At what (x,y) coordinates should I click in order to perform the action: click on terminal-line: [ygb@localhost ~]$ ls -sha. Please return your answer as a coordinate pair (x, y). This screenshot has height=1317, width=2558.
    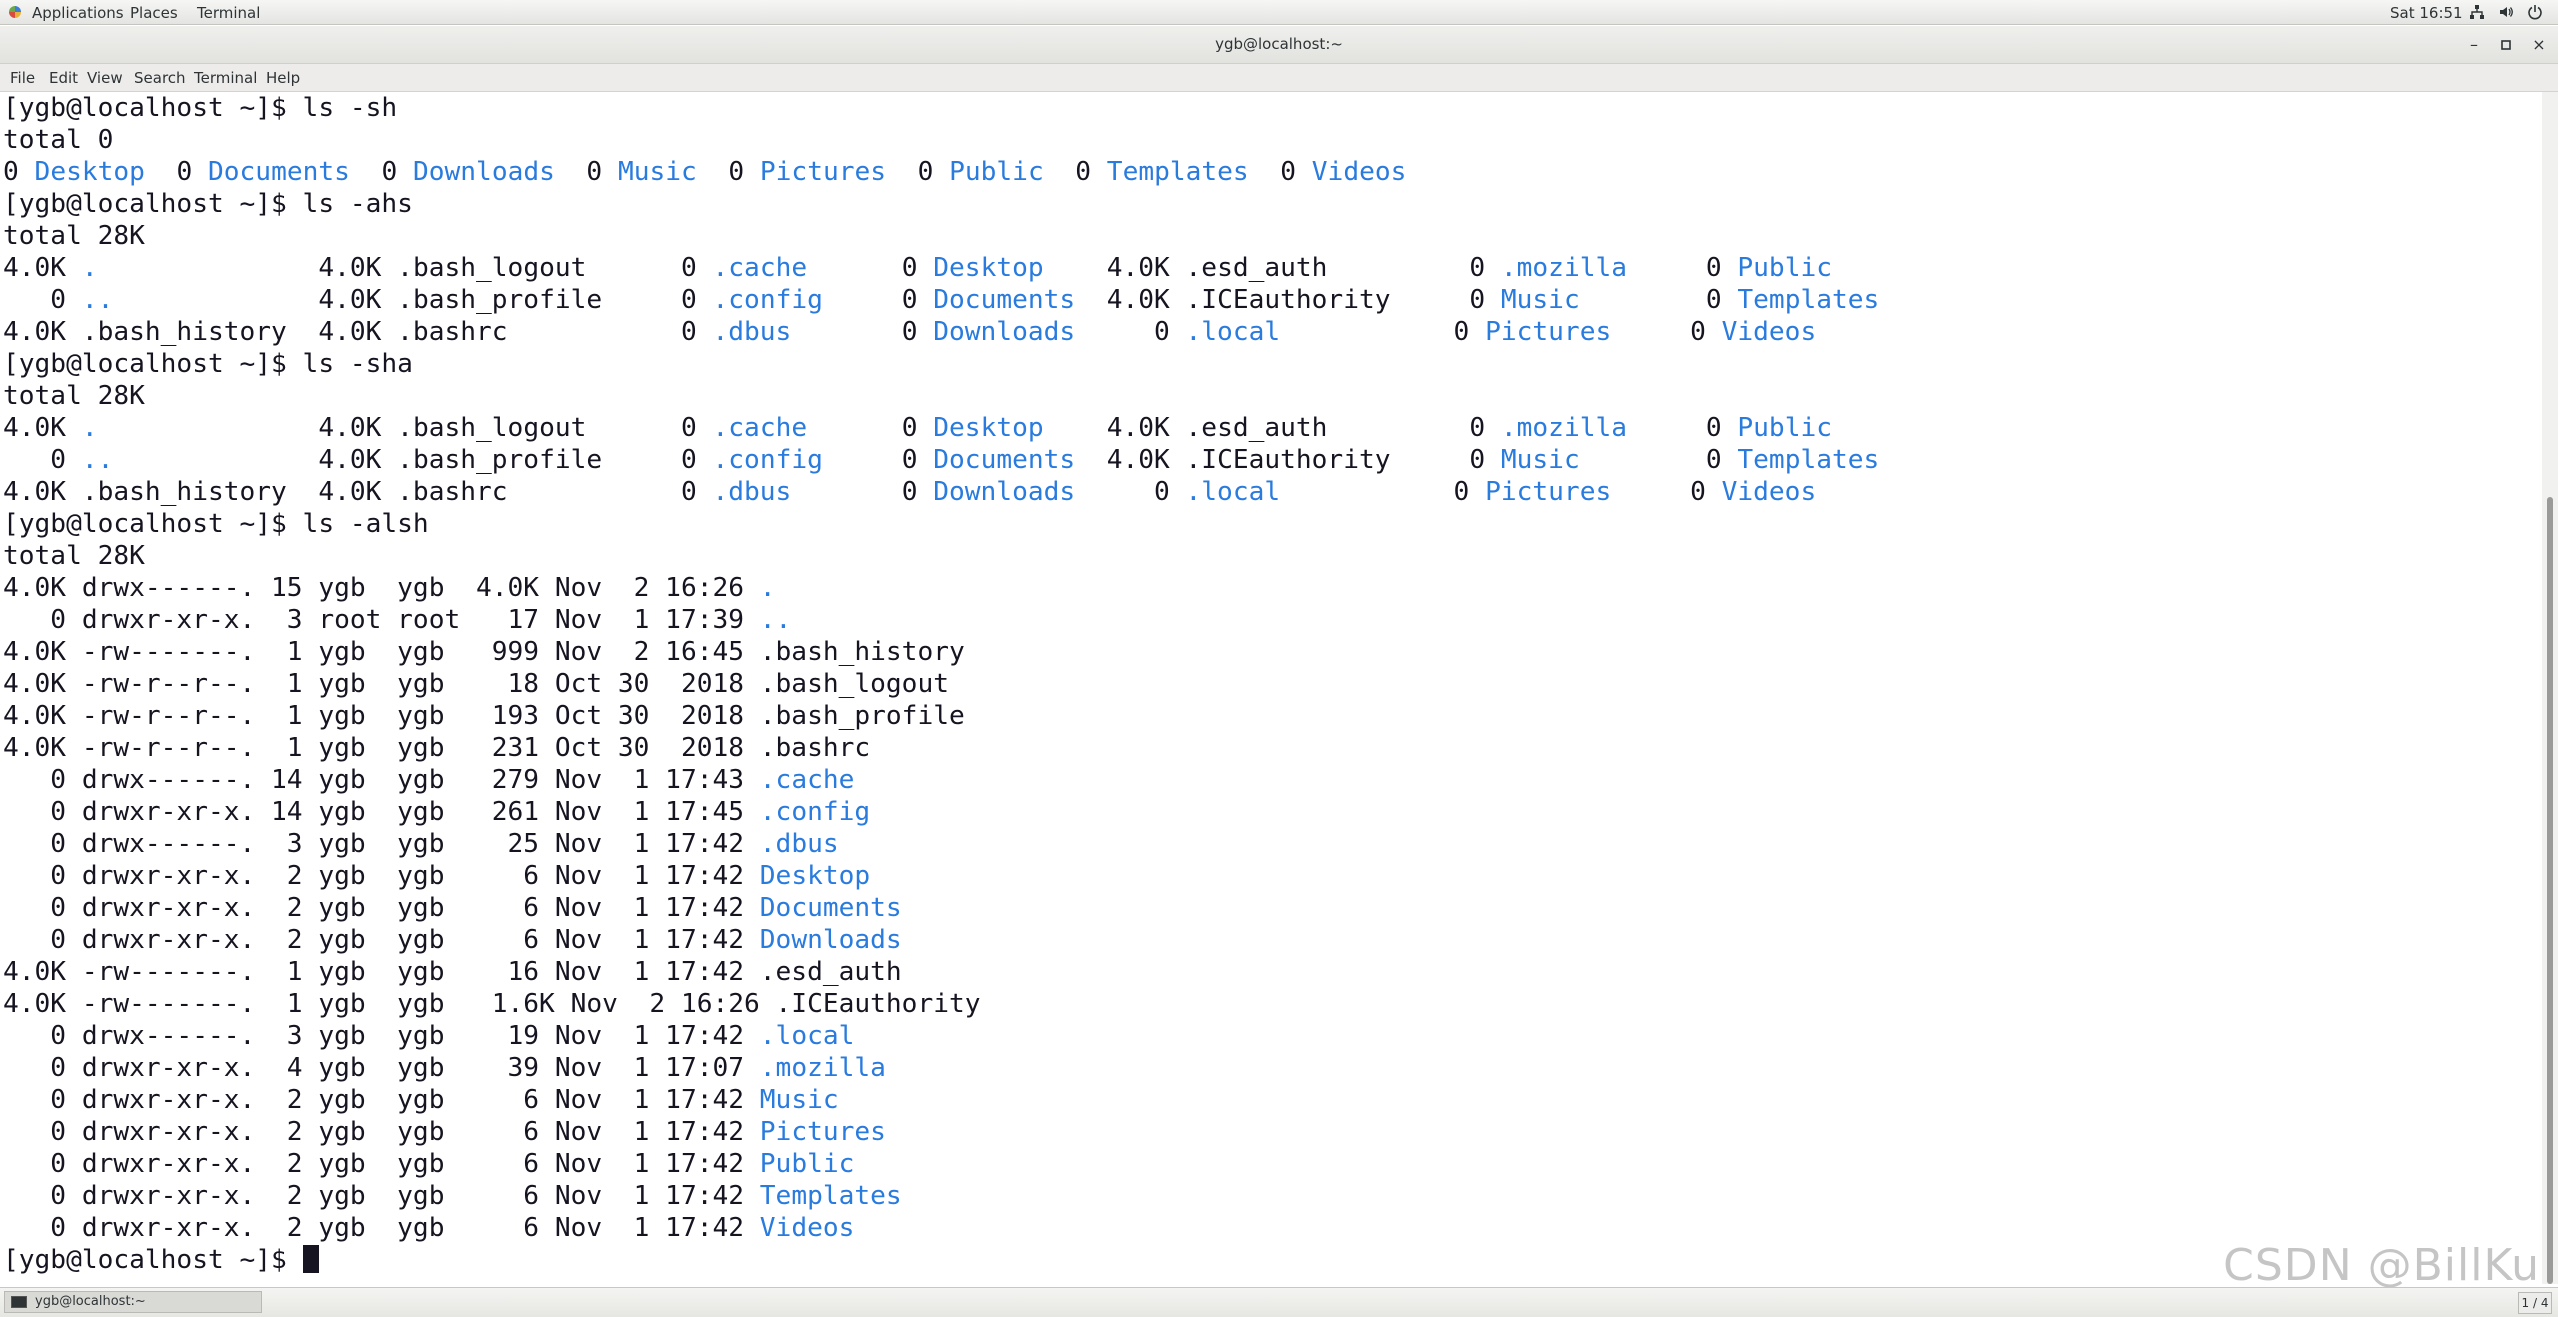
    Looking at the image, I should click on (1272, 364).